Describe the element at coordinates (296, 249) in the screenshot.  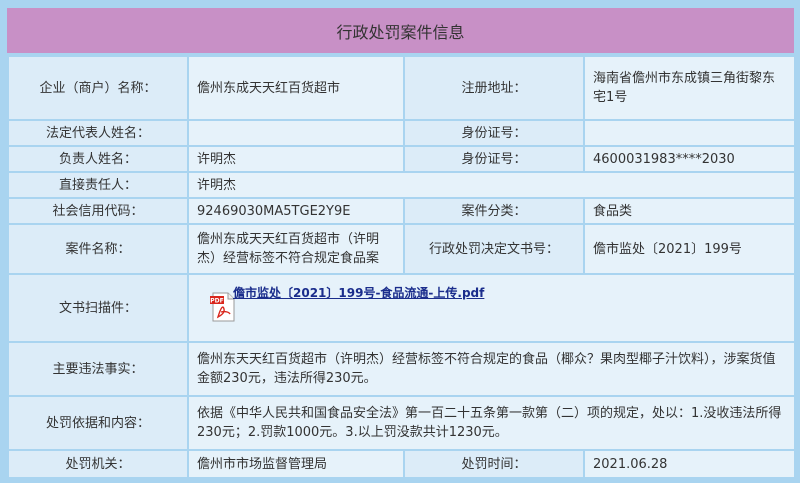
I see `case-name-value: 儋州东成天天红百货超市（许明杰）经营标签不符合规定食品案` at that location.